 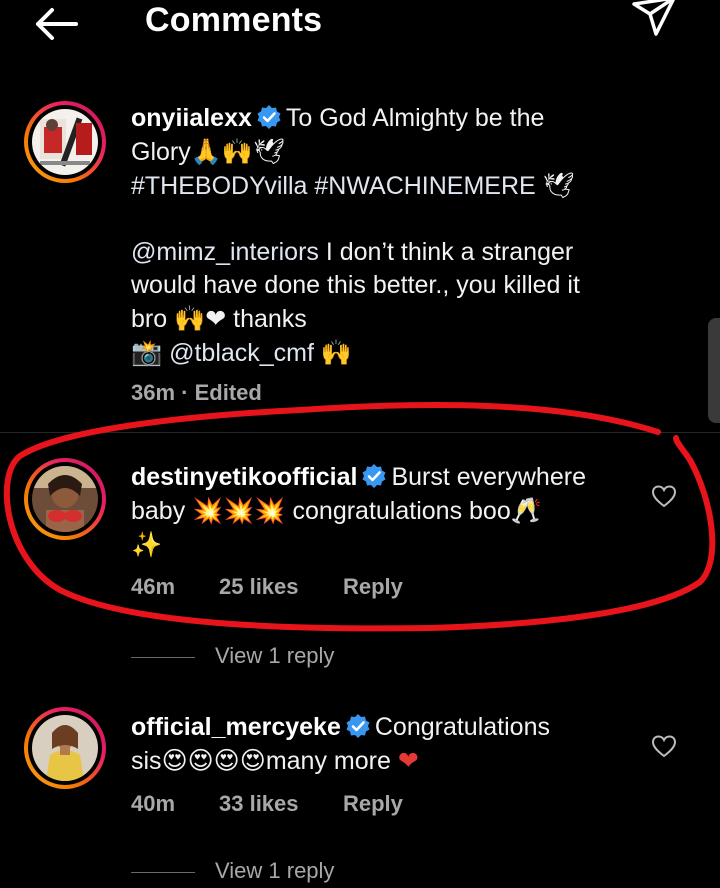 What do you see at coordinates (237, 151) in the screenshot?
I see `praying-hands-emoji: 🙏🙌🕊` at bounding box center [237, 151].